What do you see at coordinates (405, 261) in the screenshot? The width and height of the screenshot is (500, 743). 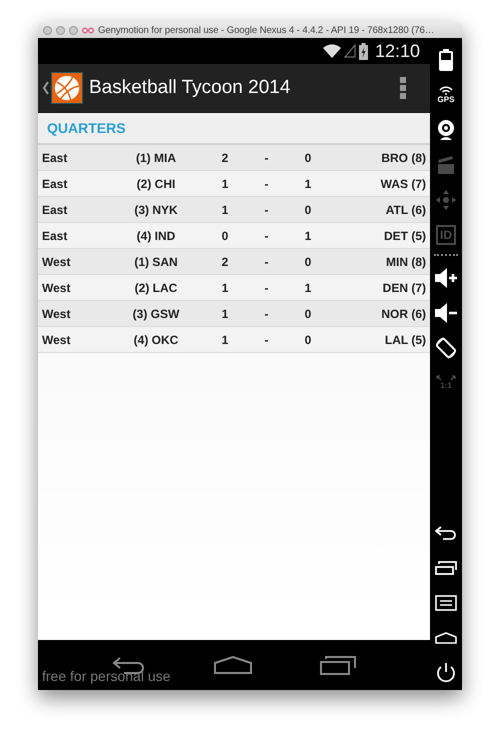 I see `table-cell-text: MIN (8)` at bounding box center [405, 261].